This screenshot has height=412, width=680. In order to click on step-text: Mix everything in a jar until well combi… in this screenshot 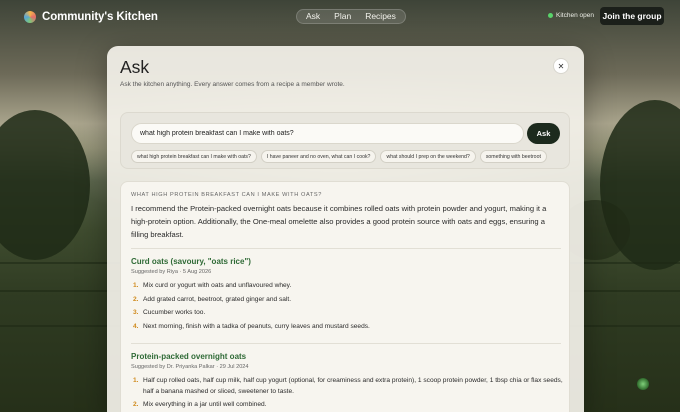, I will do `click(205, 405)`.